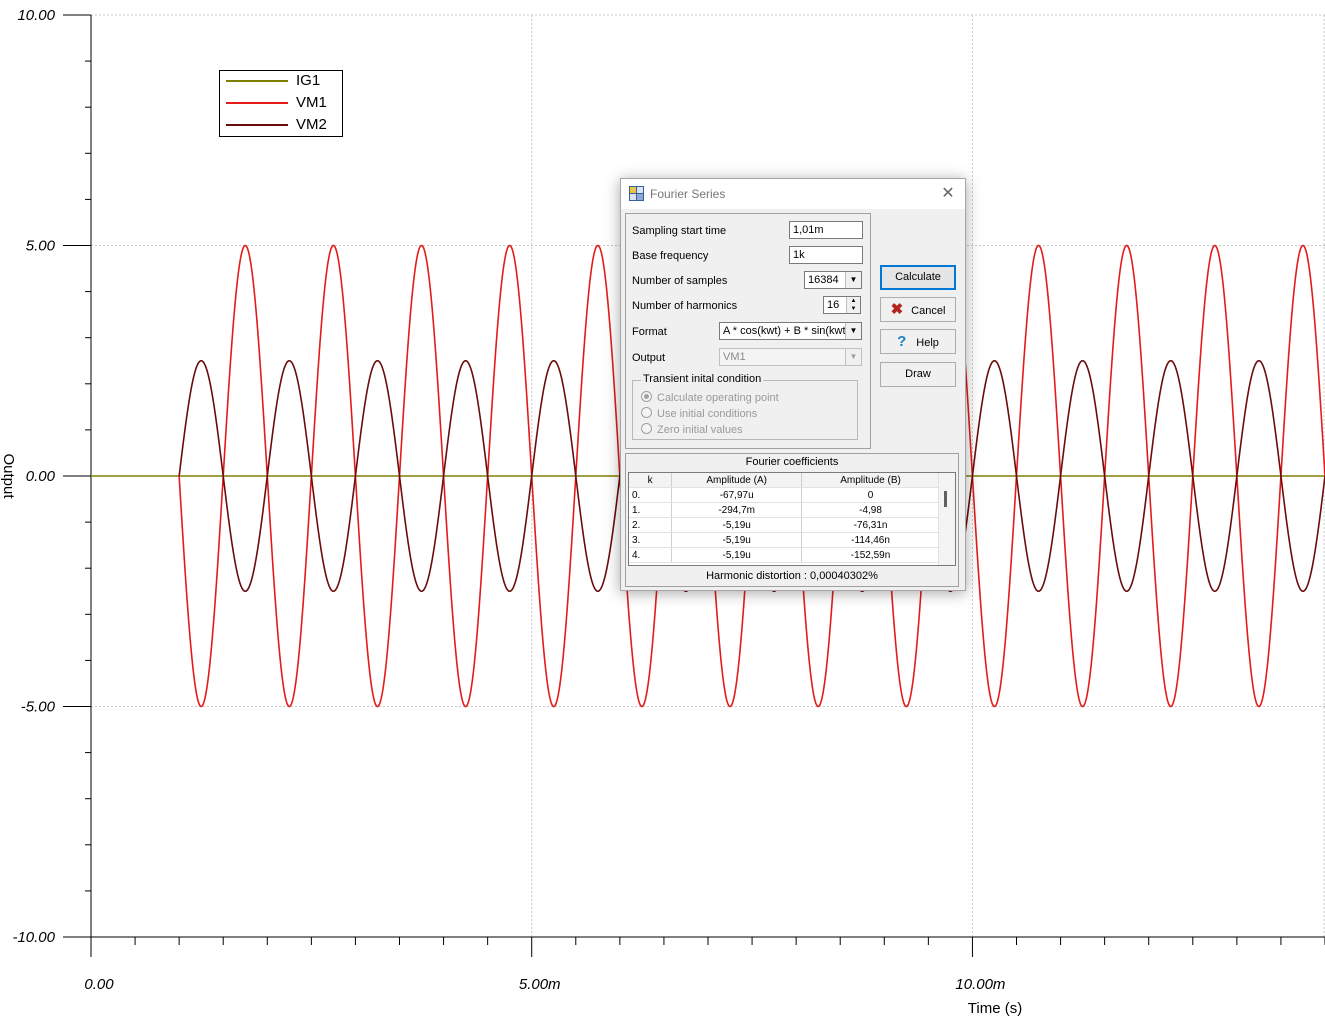  Describe the element at coordinates (8, 476) in the screenshot. I see `y-axis-title: Output` at that location.